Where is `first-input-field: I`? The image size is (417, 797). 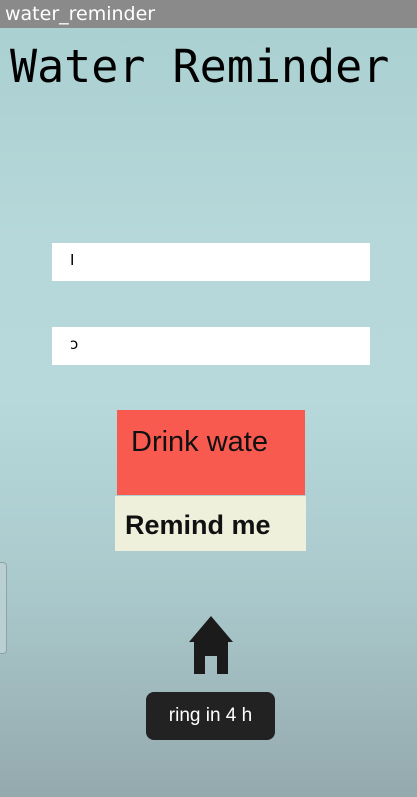 first-input-field: I is located at coordinates (211, 262).